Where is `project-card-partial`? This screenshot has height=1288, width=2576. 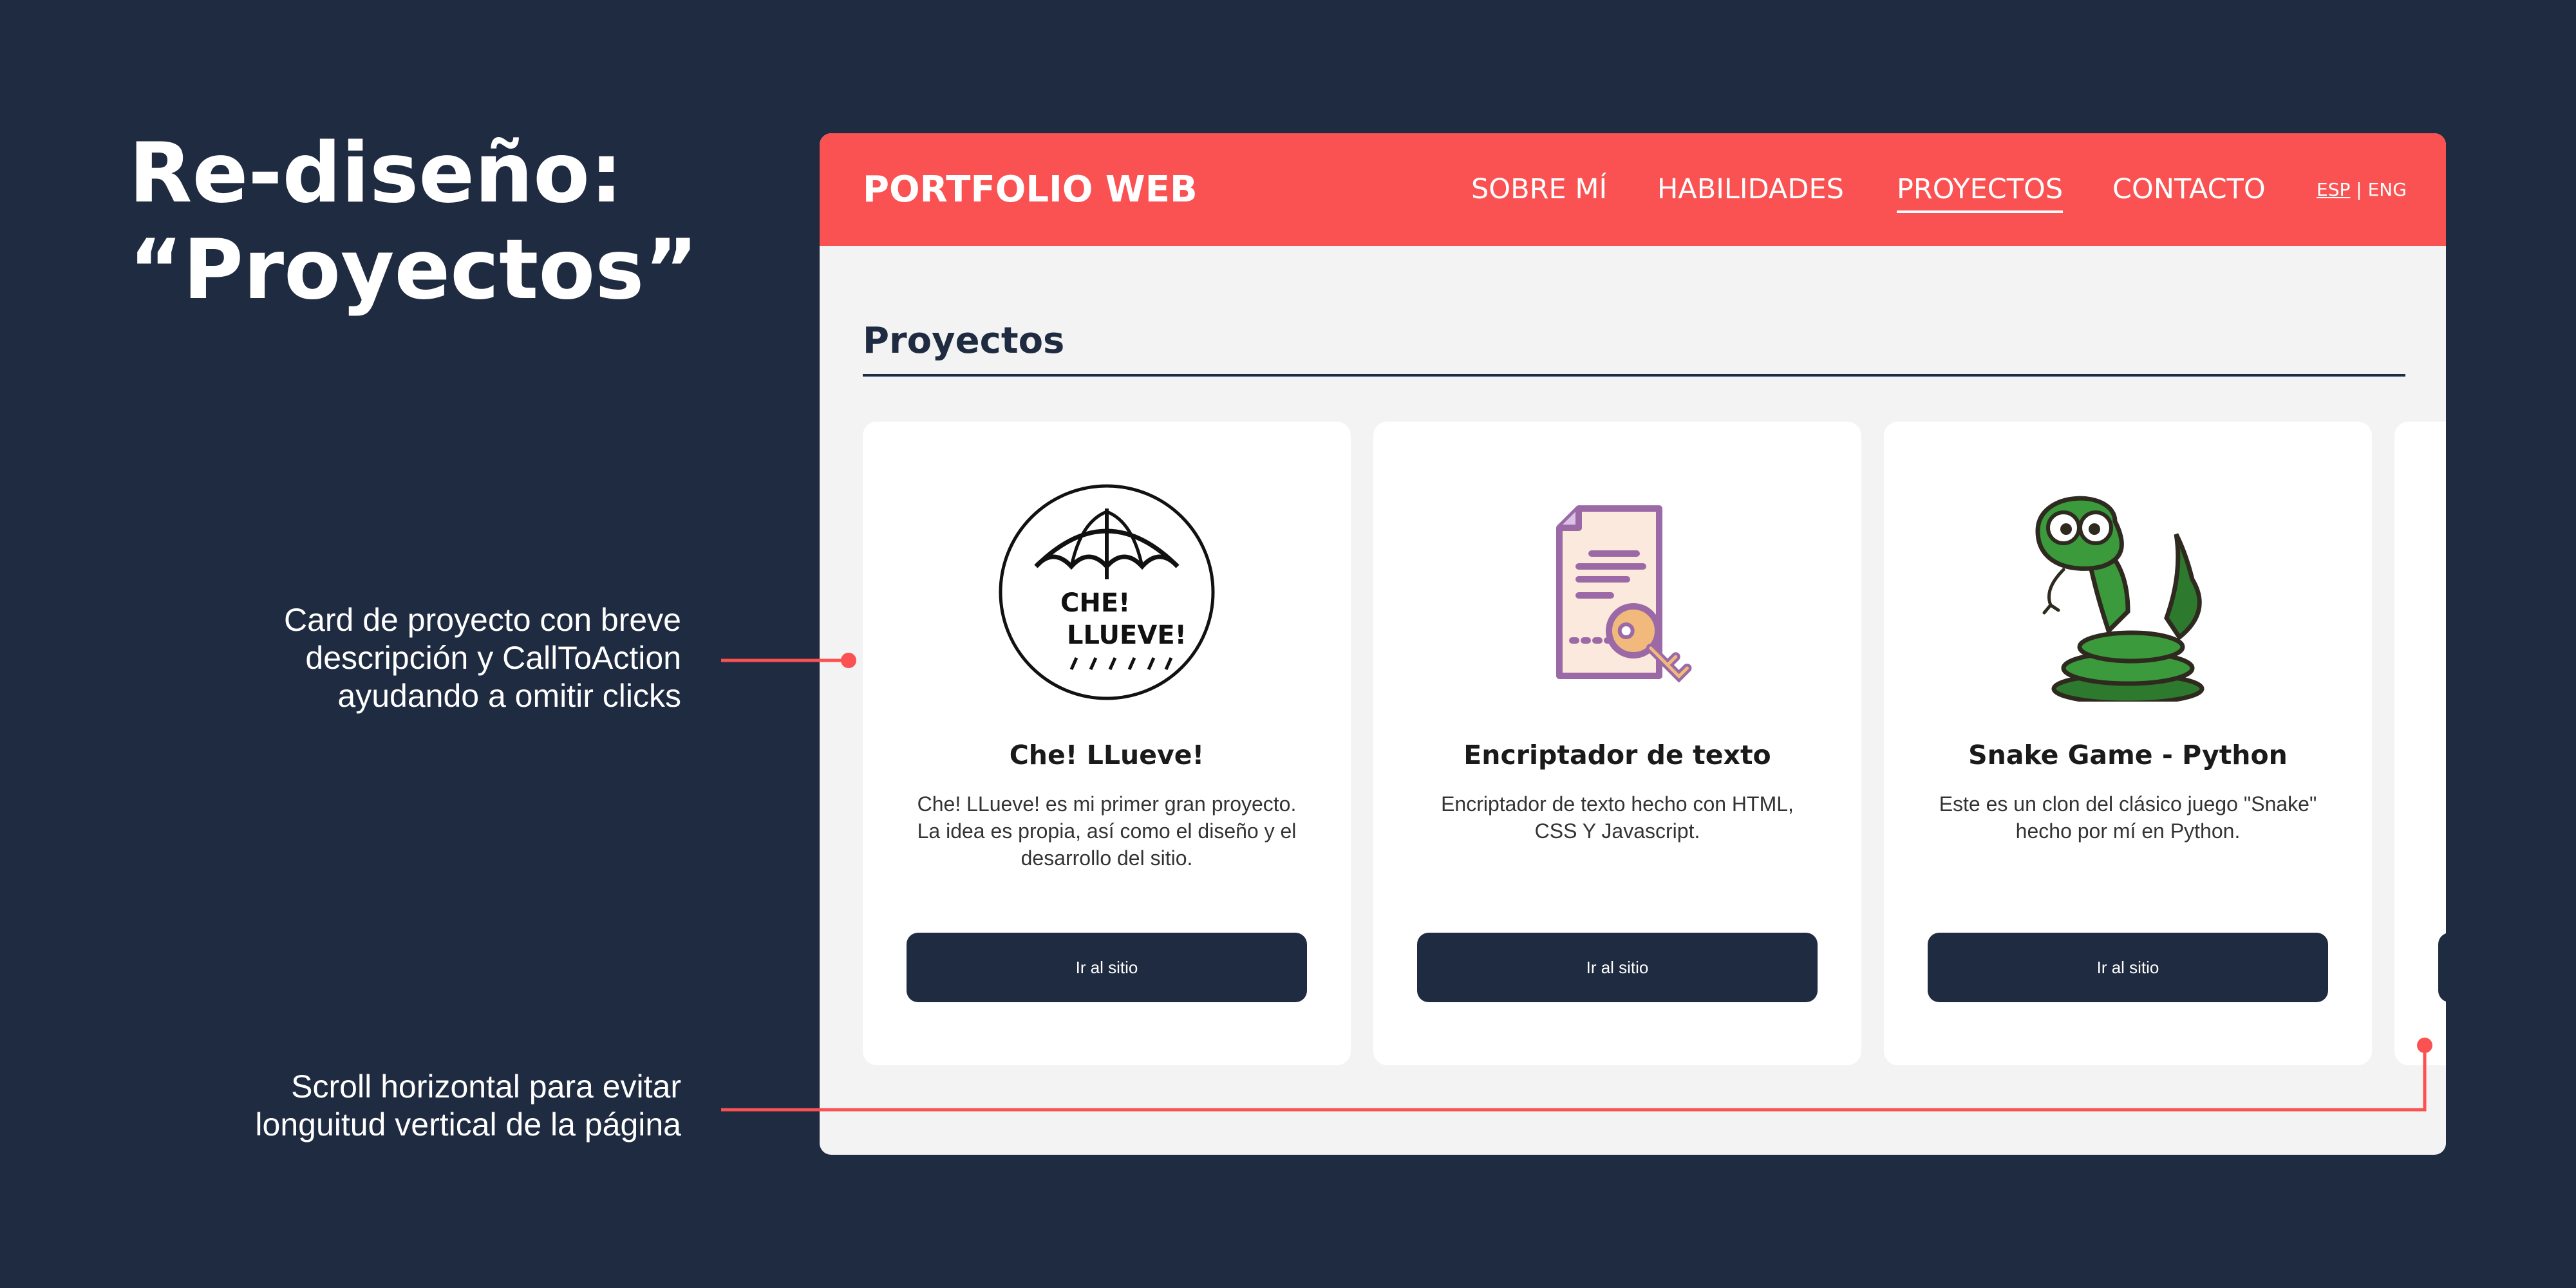 project-card-partial is located at coordinates (2420, 743).